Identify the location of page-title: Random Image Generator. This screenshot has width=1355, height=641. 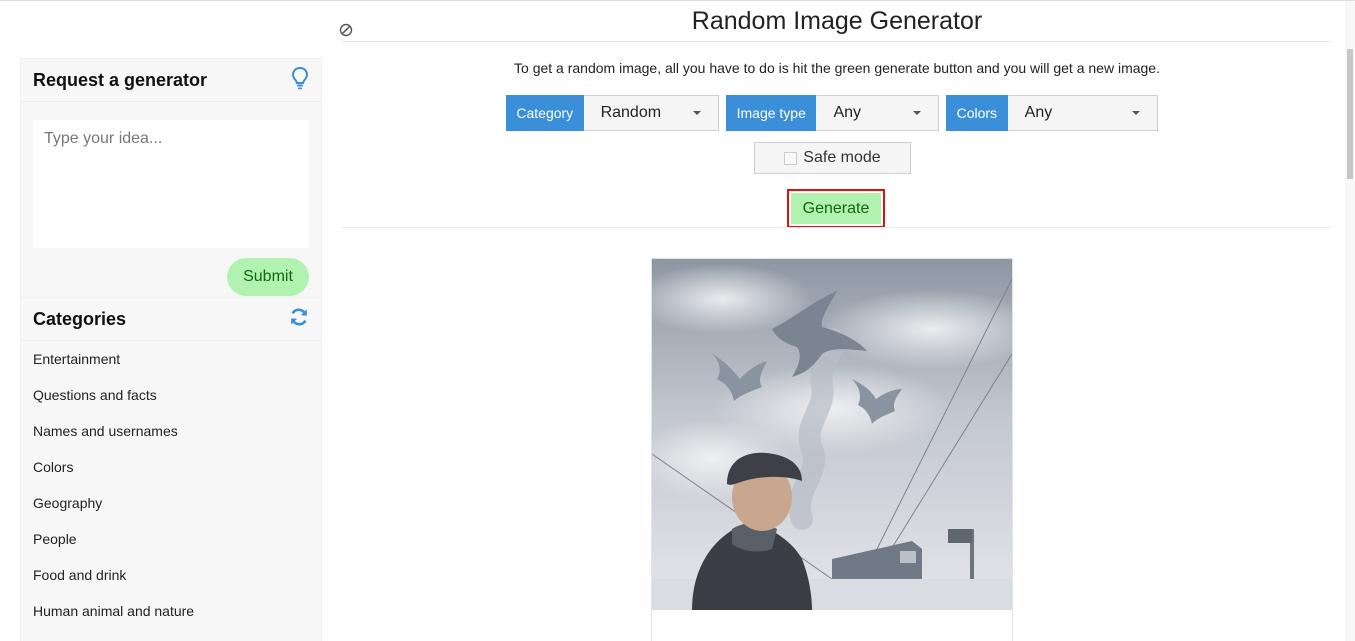
(837, 21).